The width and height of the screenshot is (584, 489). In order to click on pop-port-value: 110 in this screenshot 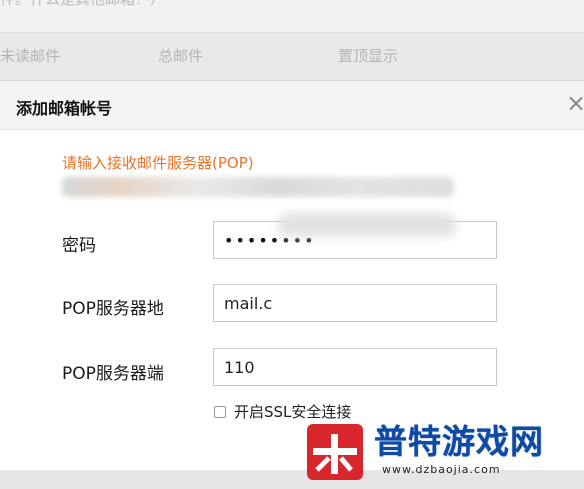, I will do `click(239, 367)`.